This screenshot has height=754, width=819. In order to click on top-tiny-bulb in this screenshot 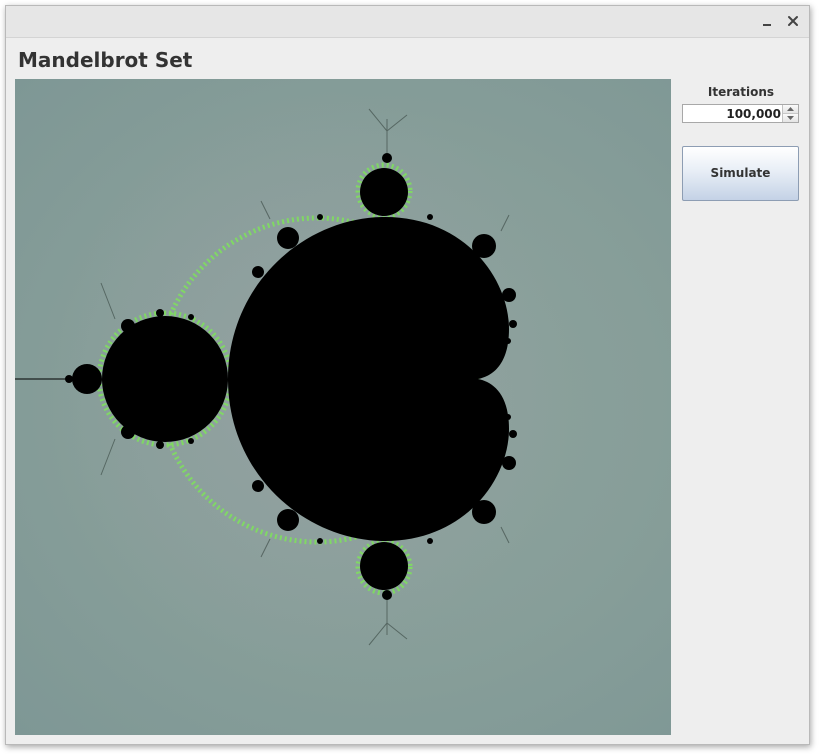, I will do `click(387, 158)`.